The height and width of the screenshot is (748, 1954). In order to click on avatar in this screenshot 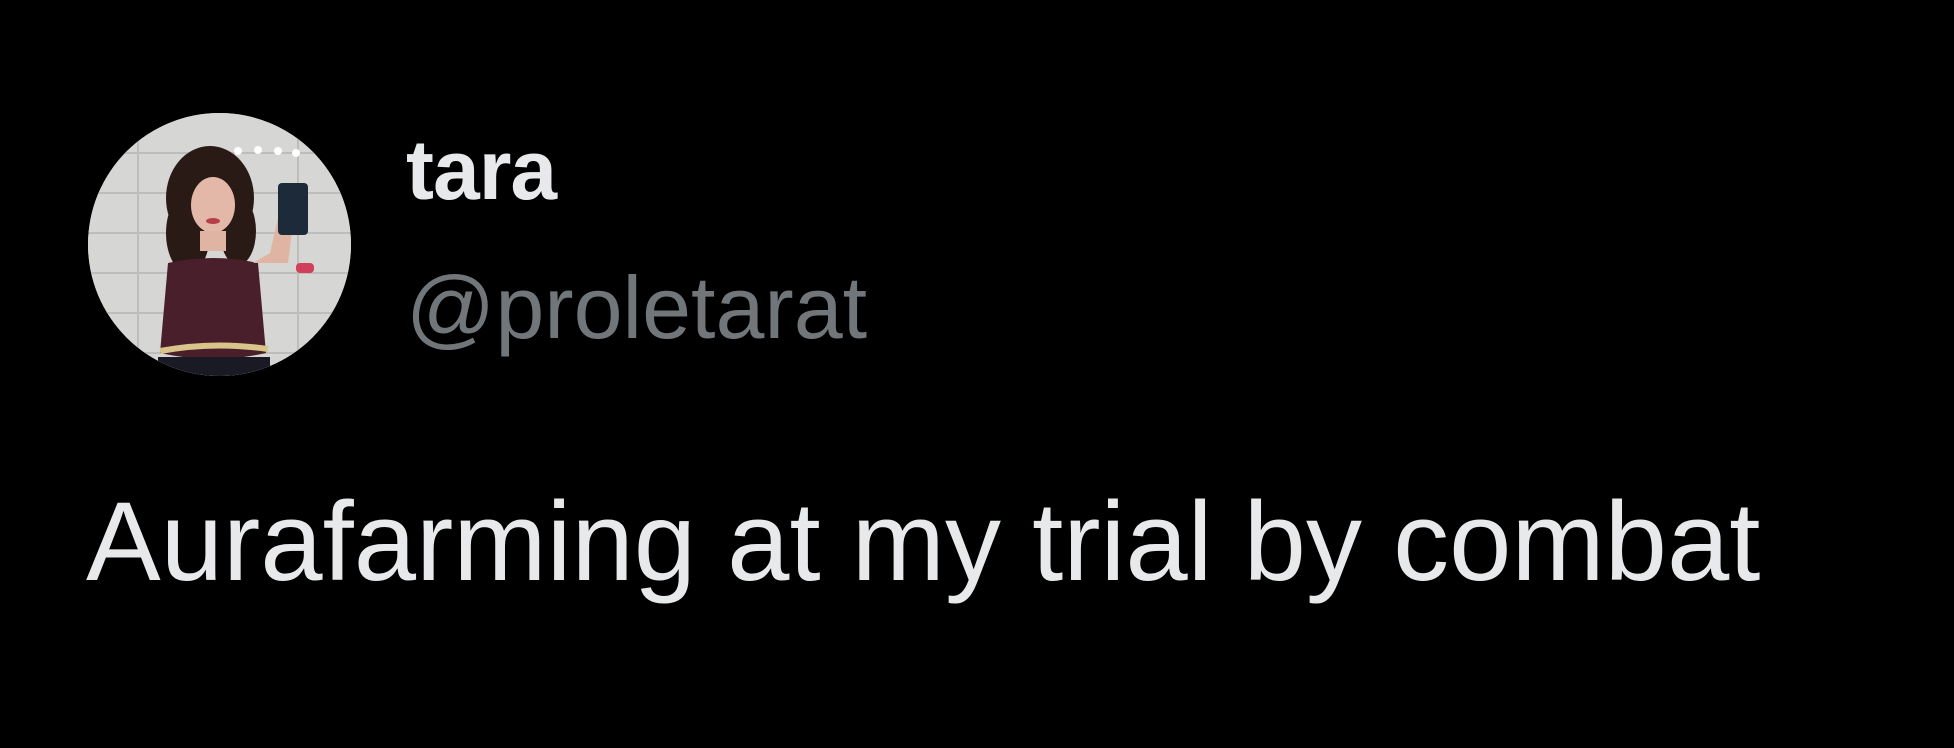, I will do `click(219, 244)`.